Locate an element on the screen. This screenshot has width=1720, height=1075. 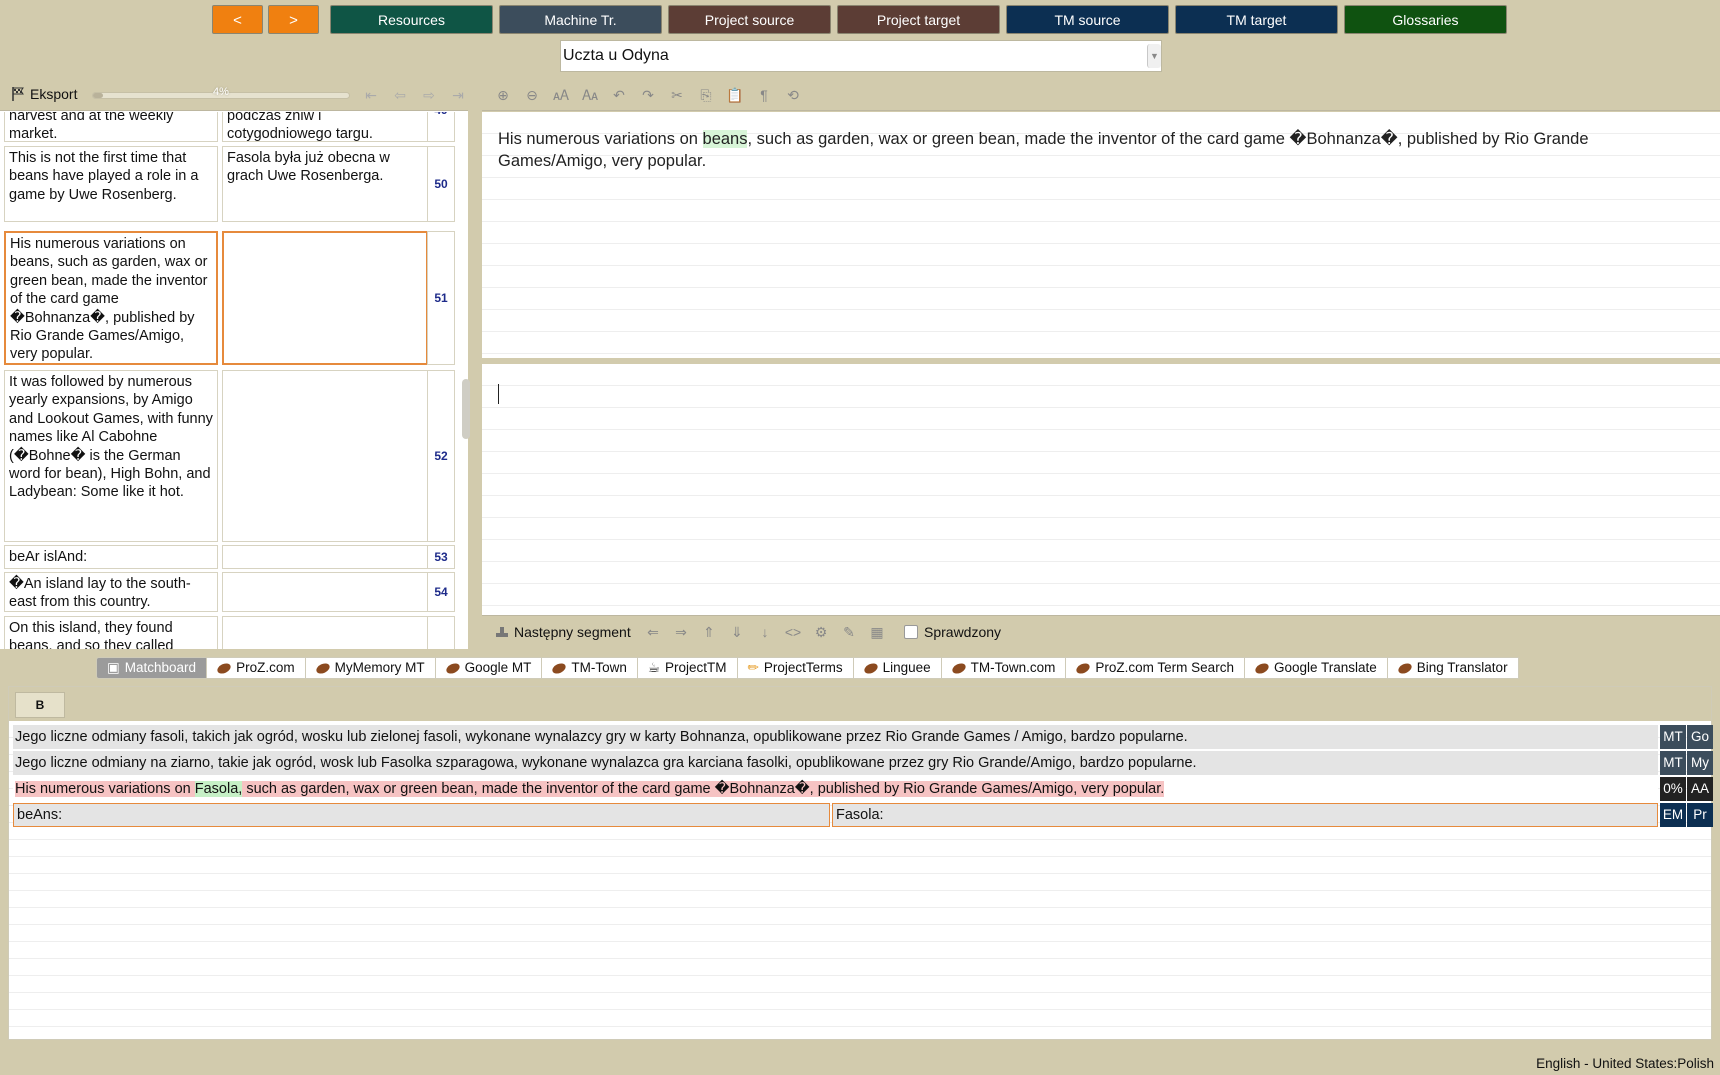
previous-button: < is located at coordinates (237, 19).